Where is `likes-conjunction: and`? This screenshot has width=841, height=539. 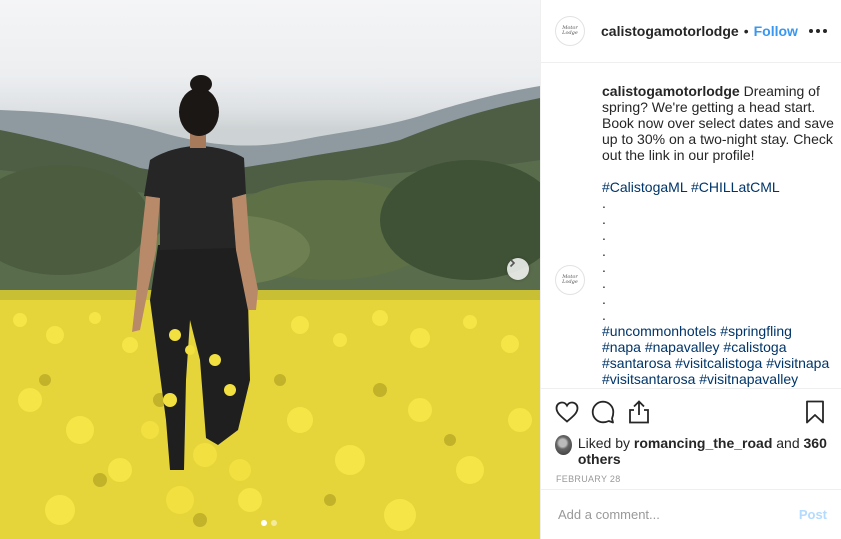 likes-conjunction: and is located at coordinates (788, 443).